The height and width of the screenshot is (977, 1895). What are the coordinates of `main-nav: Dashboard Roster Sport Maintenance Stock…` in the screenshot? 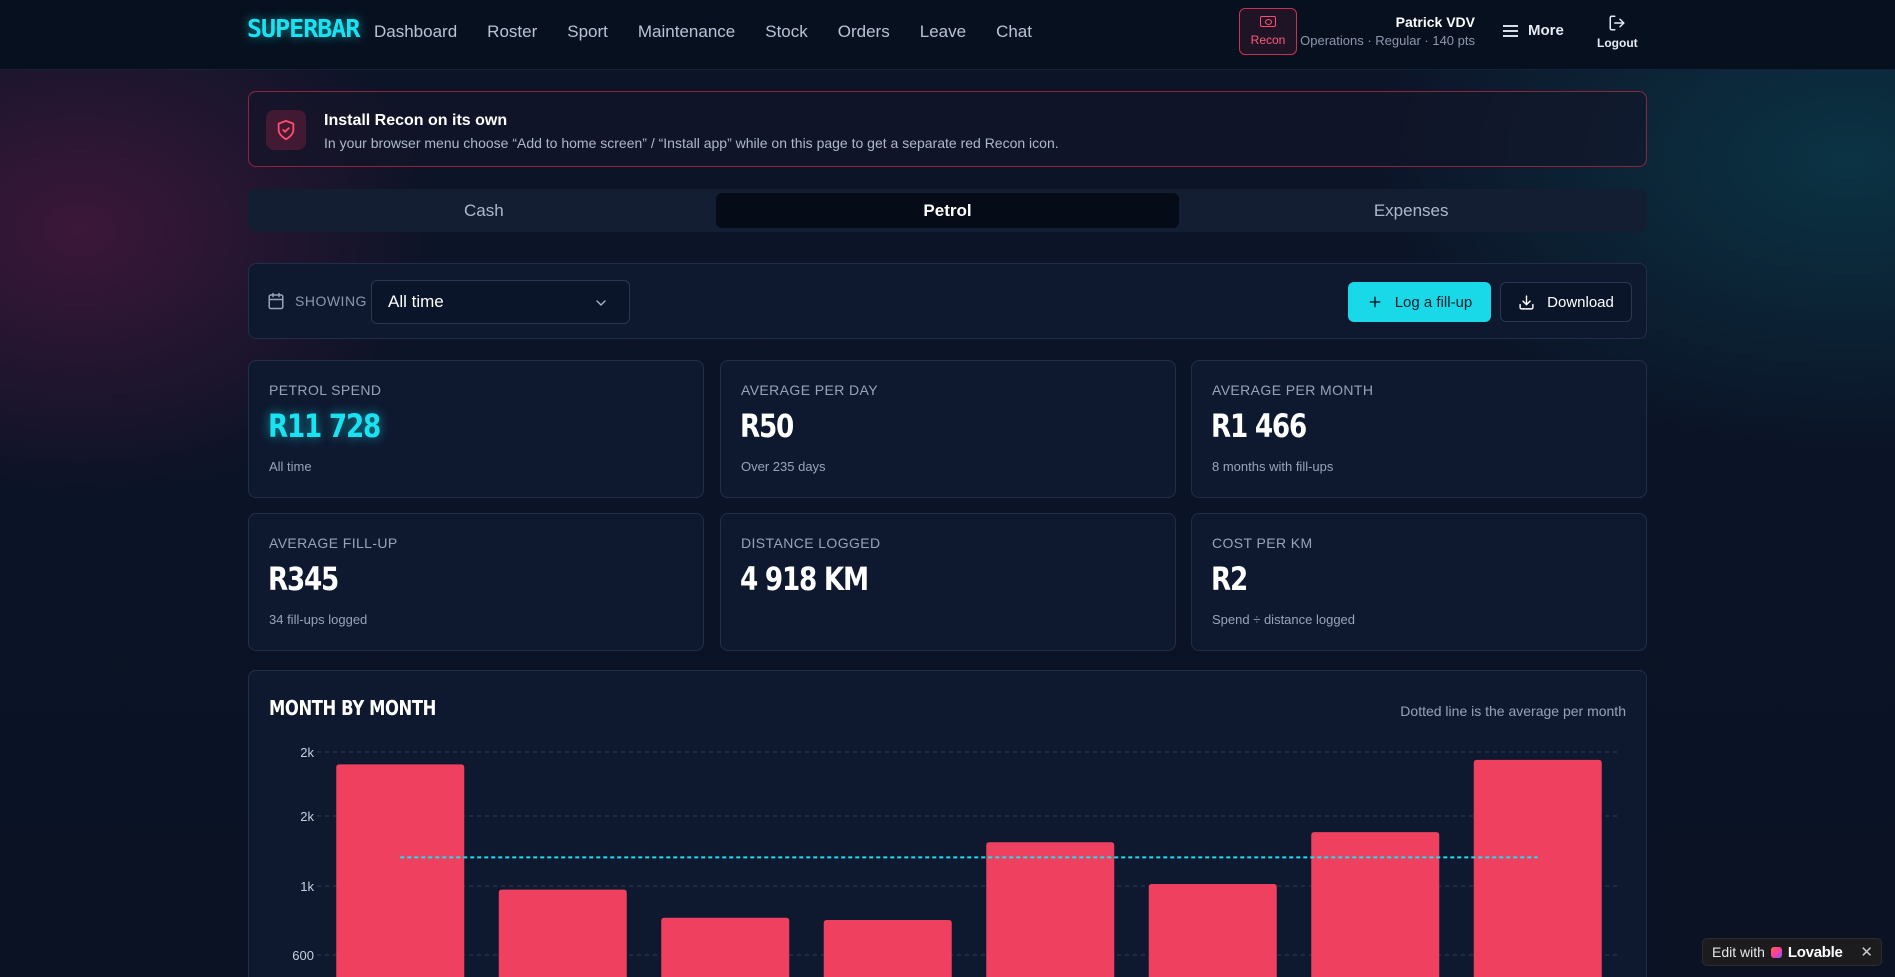 It's located at (718, 32).